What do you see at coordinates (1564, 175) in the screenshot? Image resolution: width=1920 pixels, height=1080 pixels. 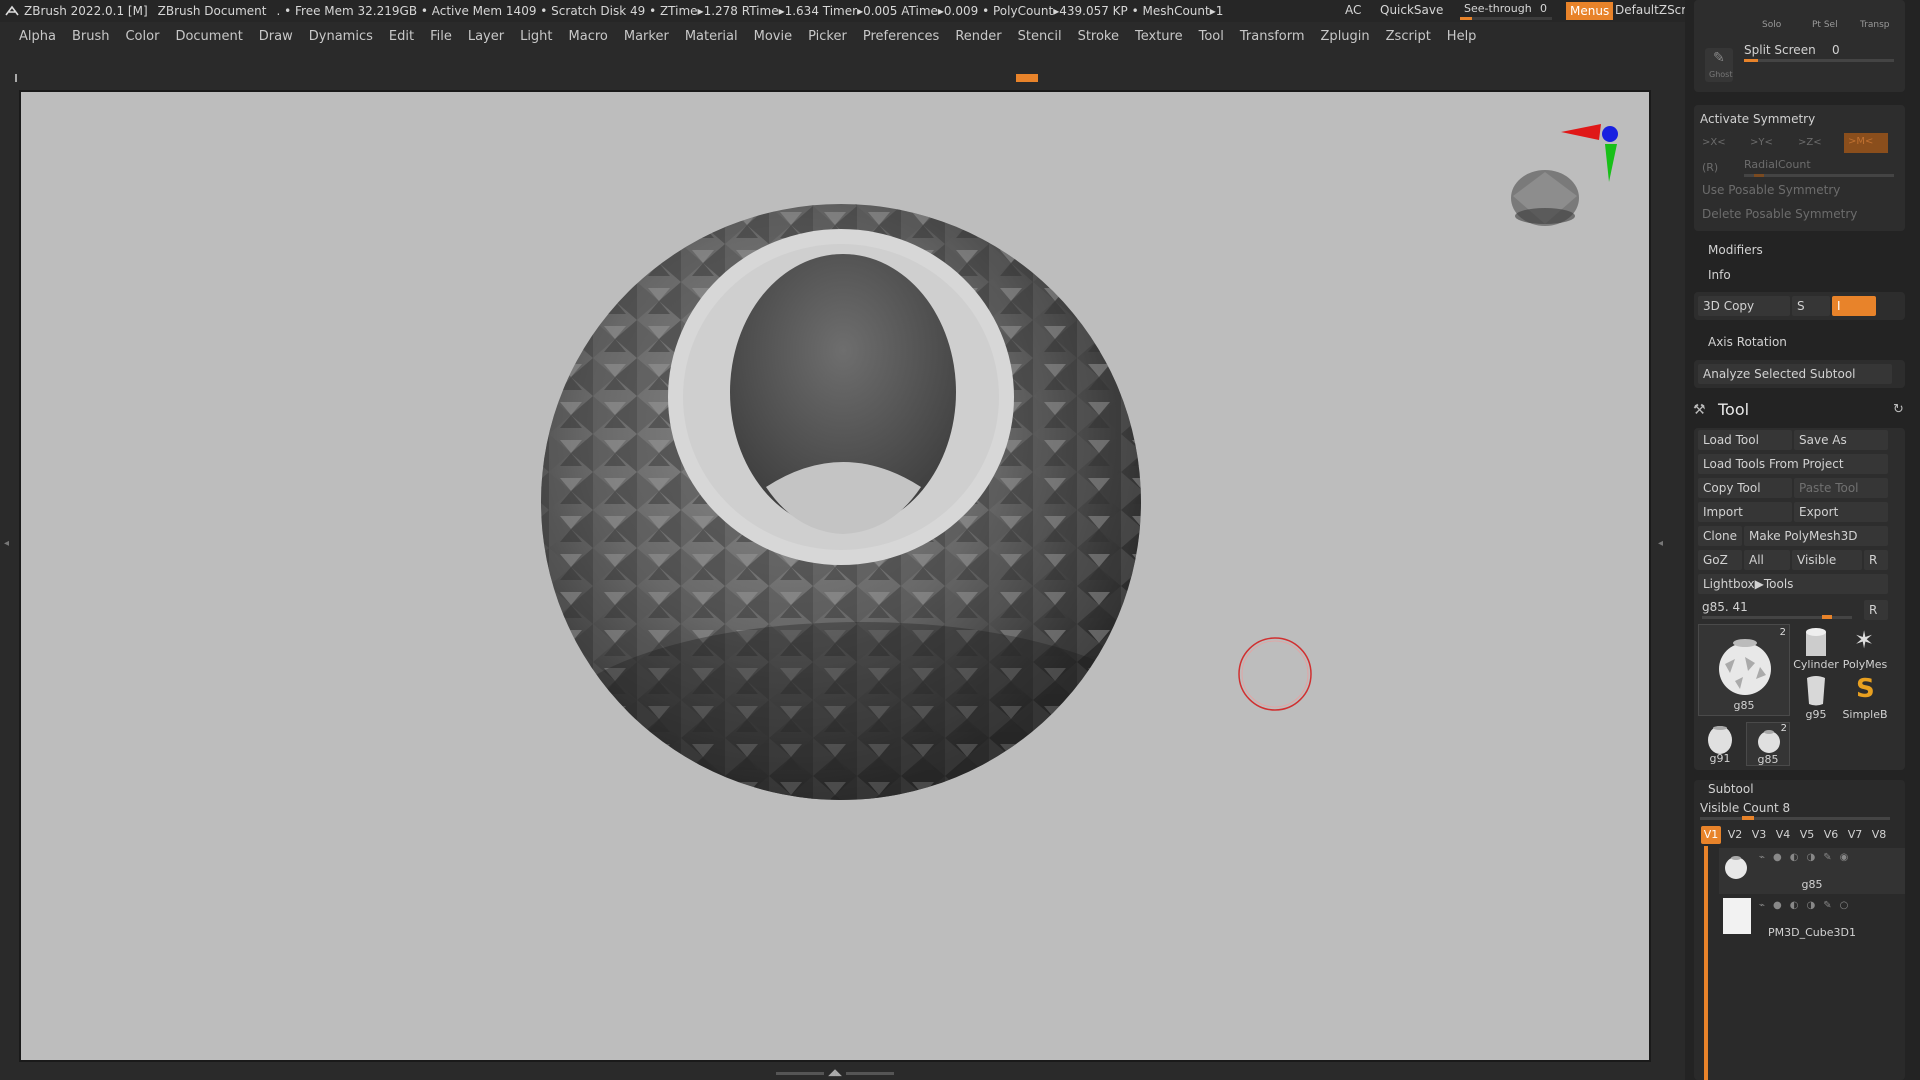 I see `gizmo-axis-icon` at bounding box center [1564, 175].